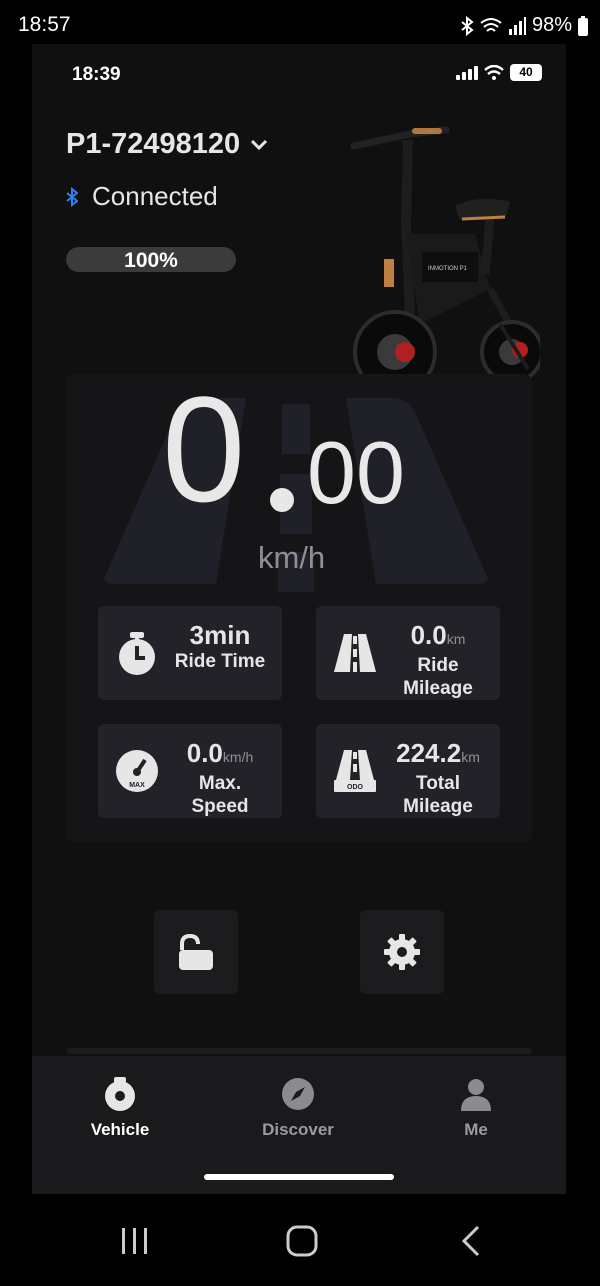 The height and width of the screenshot is (1286, 600). Describe the element at coordinates (292, 557) in the screenshot. I see `speed-unit: km/h` at that location.